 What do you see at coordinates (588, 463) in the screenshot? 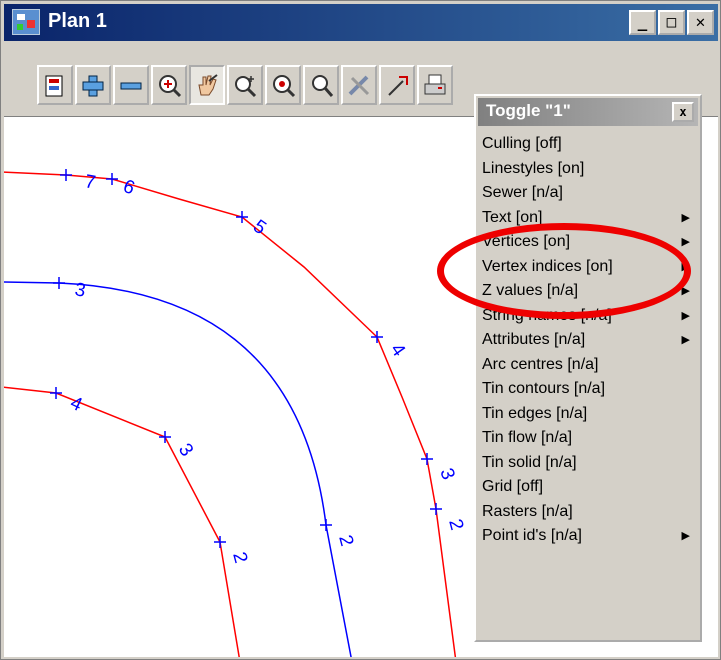
I see `menu-item: Tin solid [n/a]` at bounding box center [588, 463].